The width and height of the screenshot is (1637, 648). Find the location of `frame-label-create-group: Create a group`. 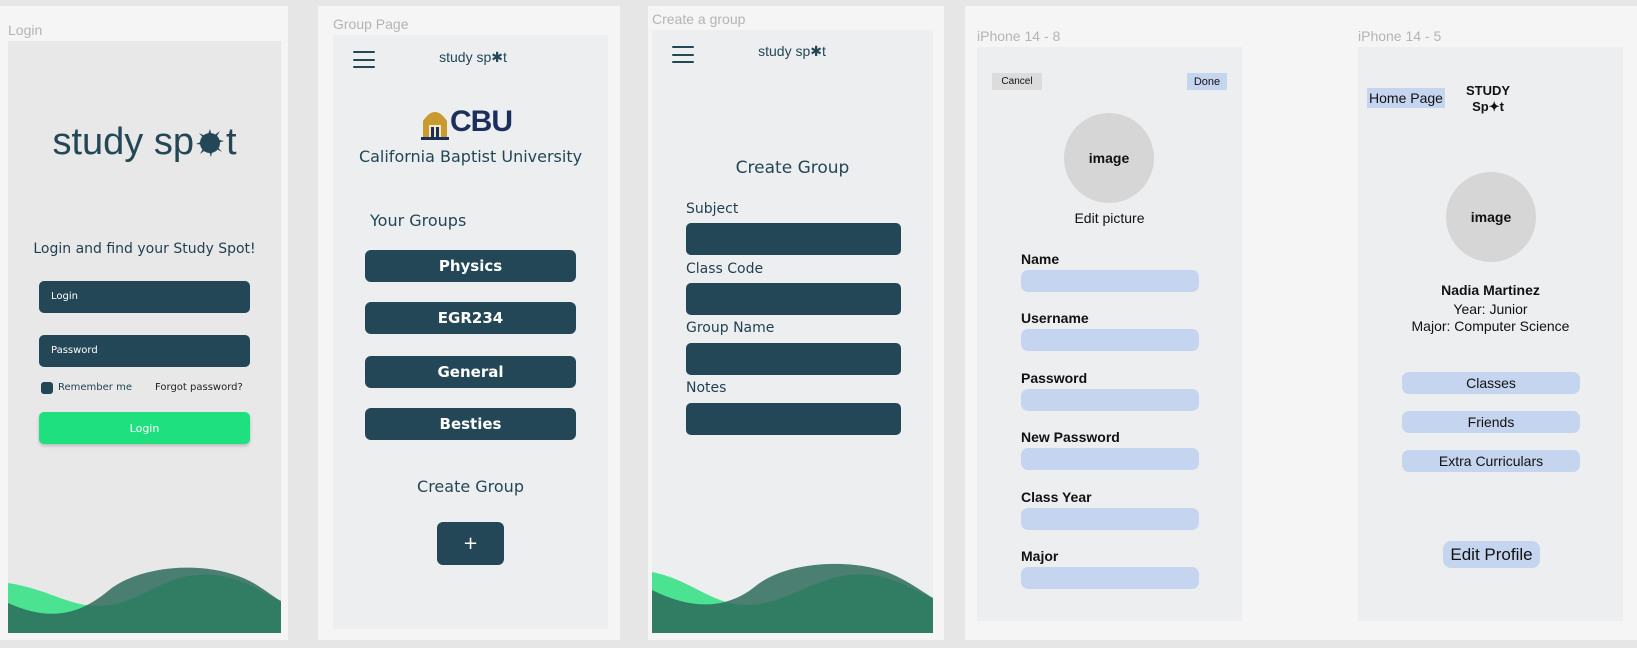

frame-label-create-group: Create a group is located at coordinates (699, 19).